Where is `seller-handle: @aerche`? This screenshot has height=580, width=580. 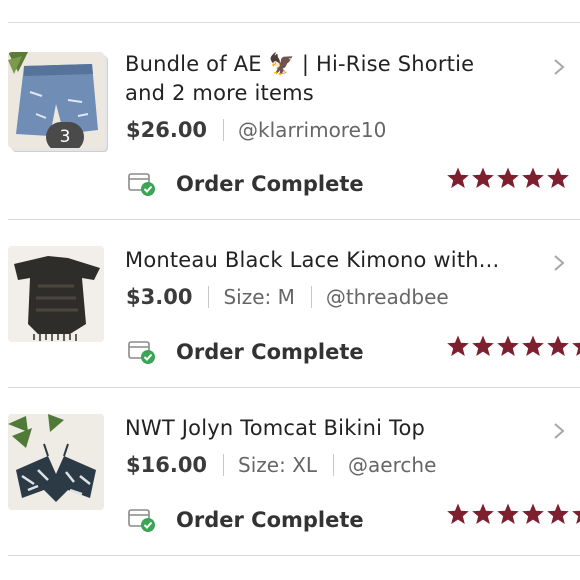 seller-handle: @aerche is located at coordinates (392, 465).